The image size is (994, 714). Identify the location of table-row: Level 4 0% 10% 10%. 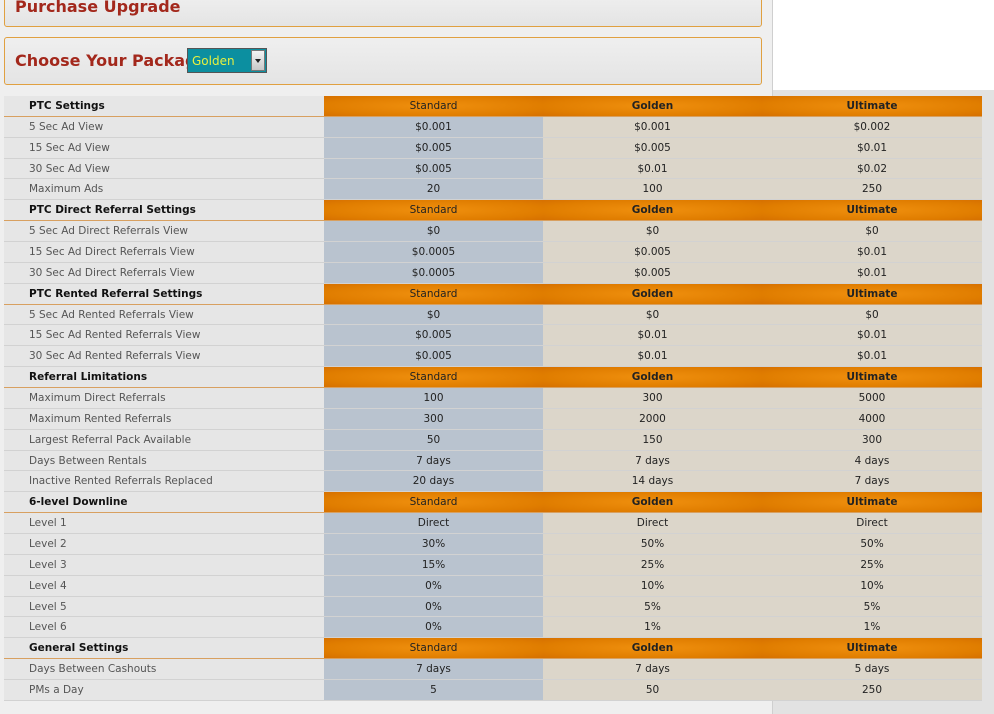
(493, 586).